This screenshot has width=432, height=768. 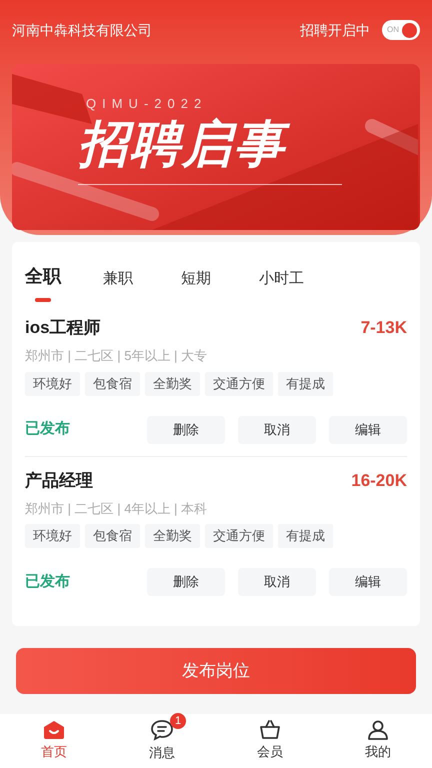 I want to click on tab: 小时工, so click(x=298, y=286).